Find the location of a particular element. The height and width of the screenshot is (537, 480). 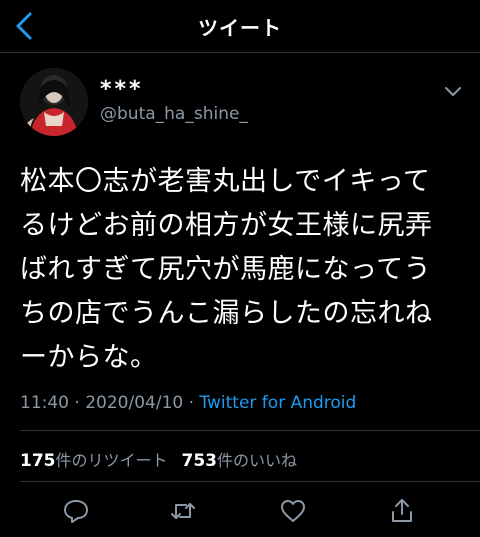

likes-stat: 753件のいいね is located at coordinates (239, 461).